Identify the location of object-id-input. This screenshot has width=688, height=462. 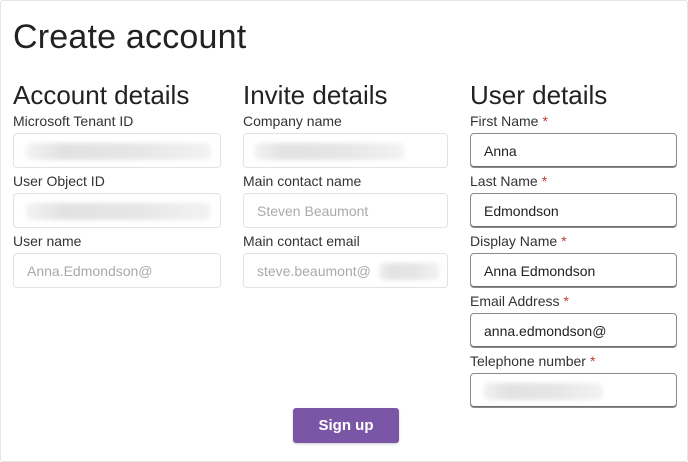
(117, 210).